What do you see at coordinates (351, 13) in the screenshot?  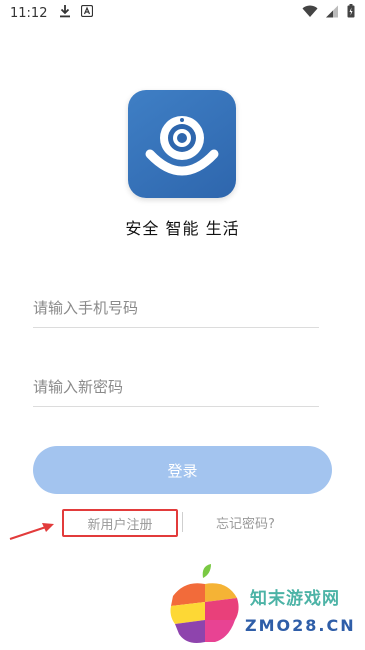 I see `battery-icon` at bounding box center [351, 13].